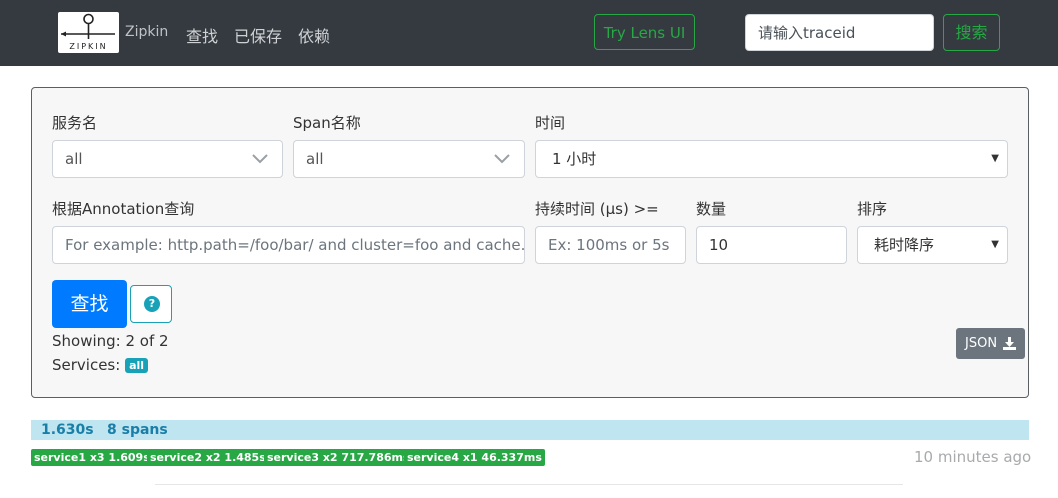 Image resolution: width=1058 pixels, height=498 pixels. I want to click on nav-saved: 已保存, so click(258, 35).